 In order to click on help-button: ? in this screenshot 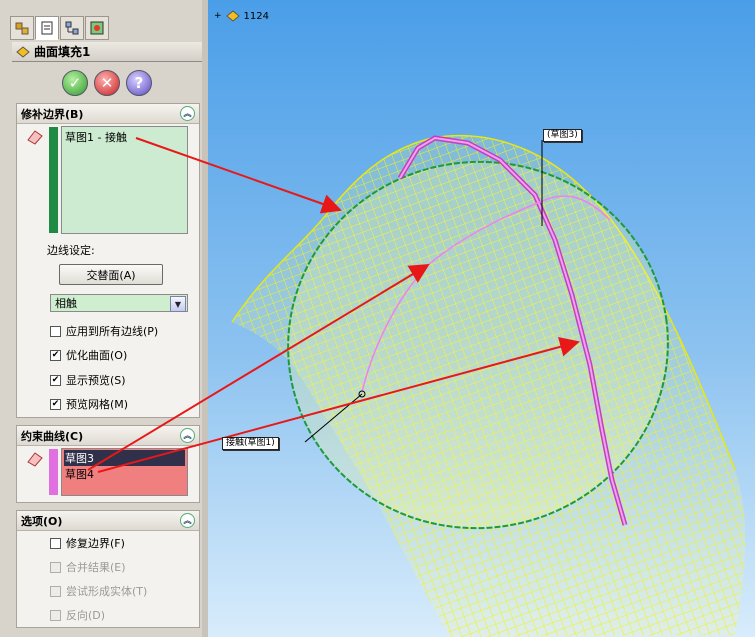, I will do `click(139, 83)`.